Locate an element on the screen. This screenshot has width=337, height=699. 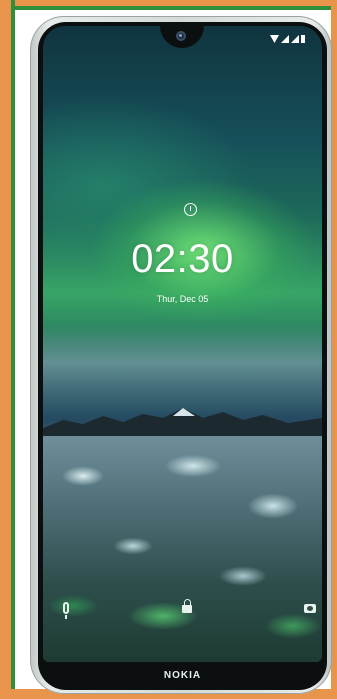
lock-time: 02:30 is located at coordinates (182, 259).